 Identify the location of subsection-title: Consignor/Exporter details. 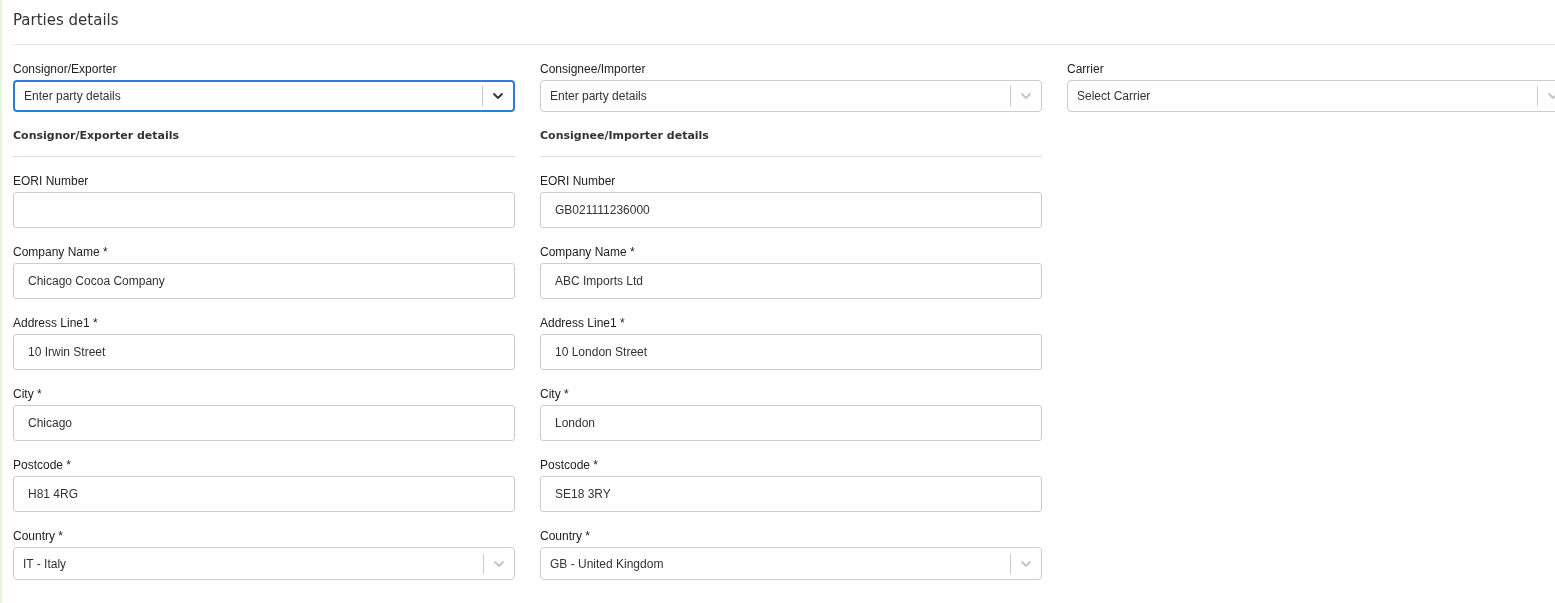
(96, 135).